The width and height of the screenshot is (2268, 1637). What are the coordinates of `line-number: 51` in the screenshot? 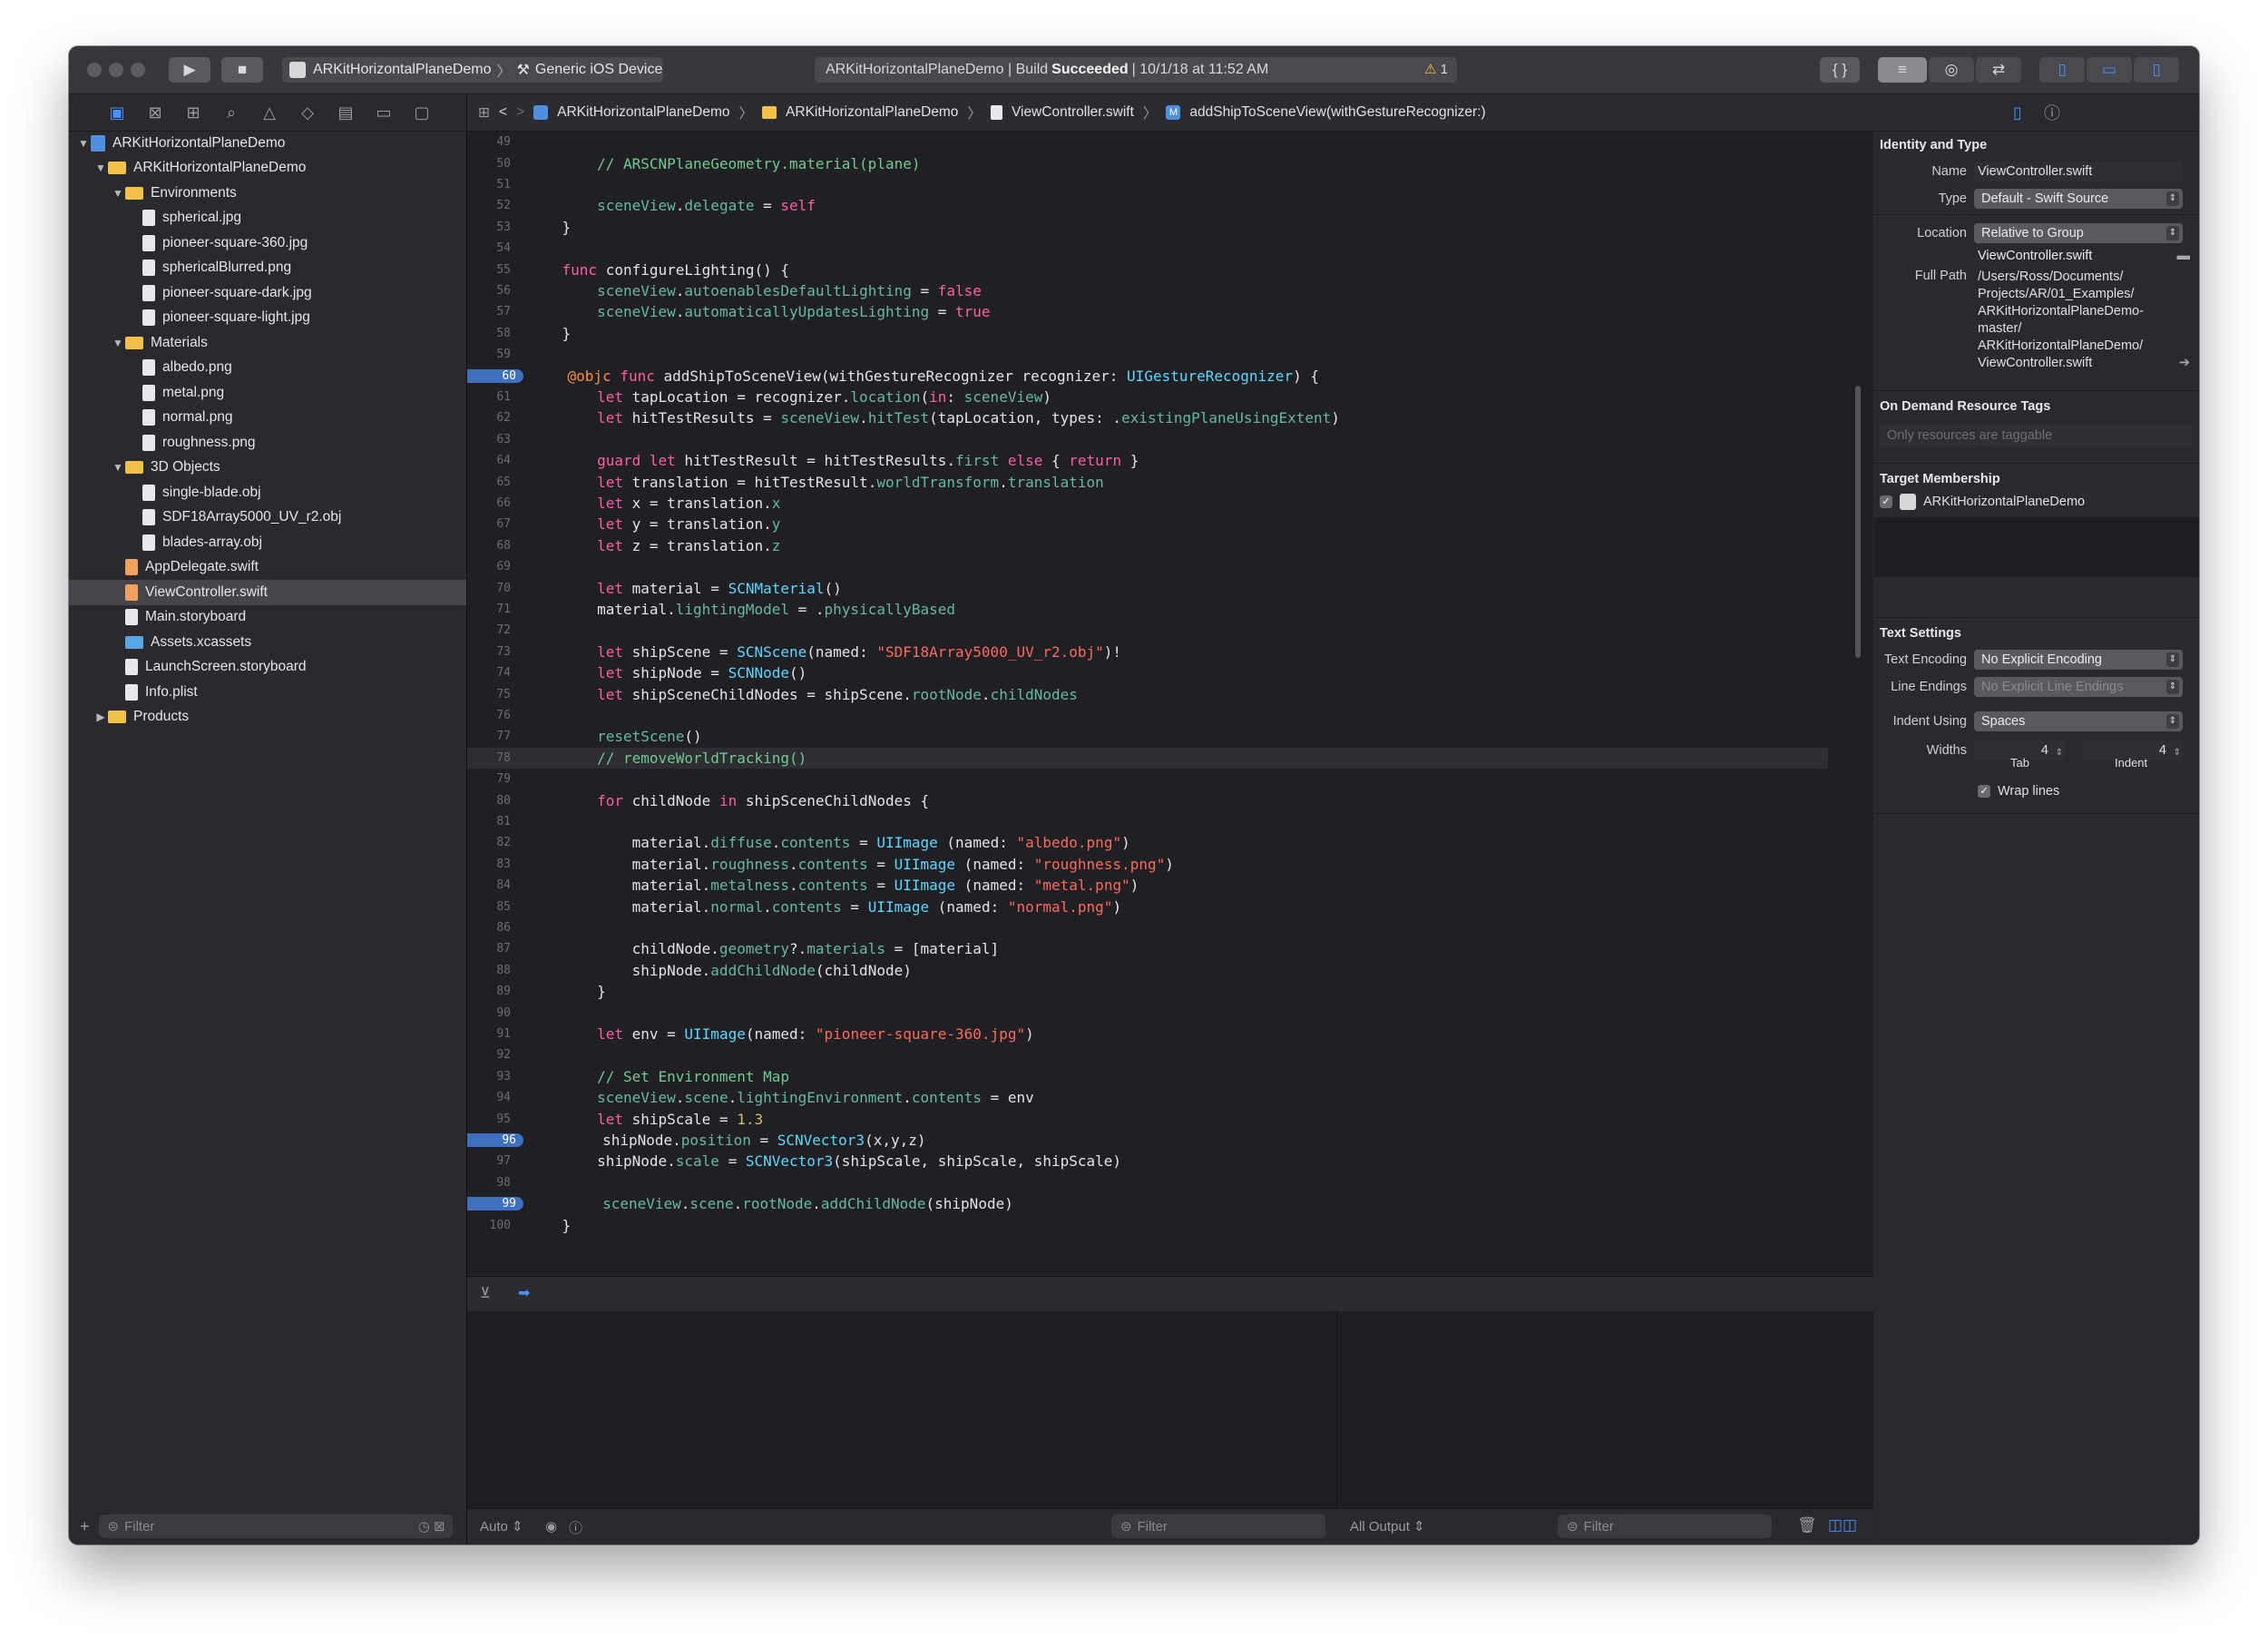 It's located at (493, 184).